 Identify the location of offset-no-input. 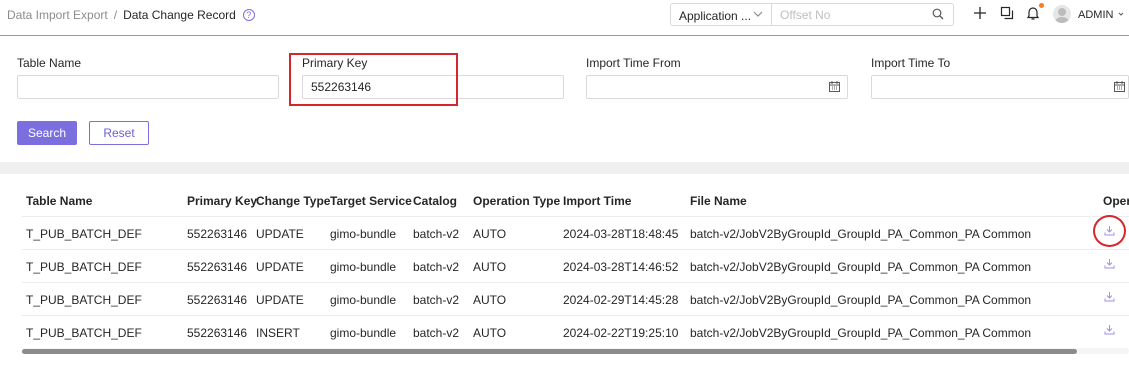
(863, 14).